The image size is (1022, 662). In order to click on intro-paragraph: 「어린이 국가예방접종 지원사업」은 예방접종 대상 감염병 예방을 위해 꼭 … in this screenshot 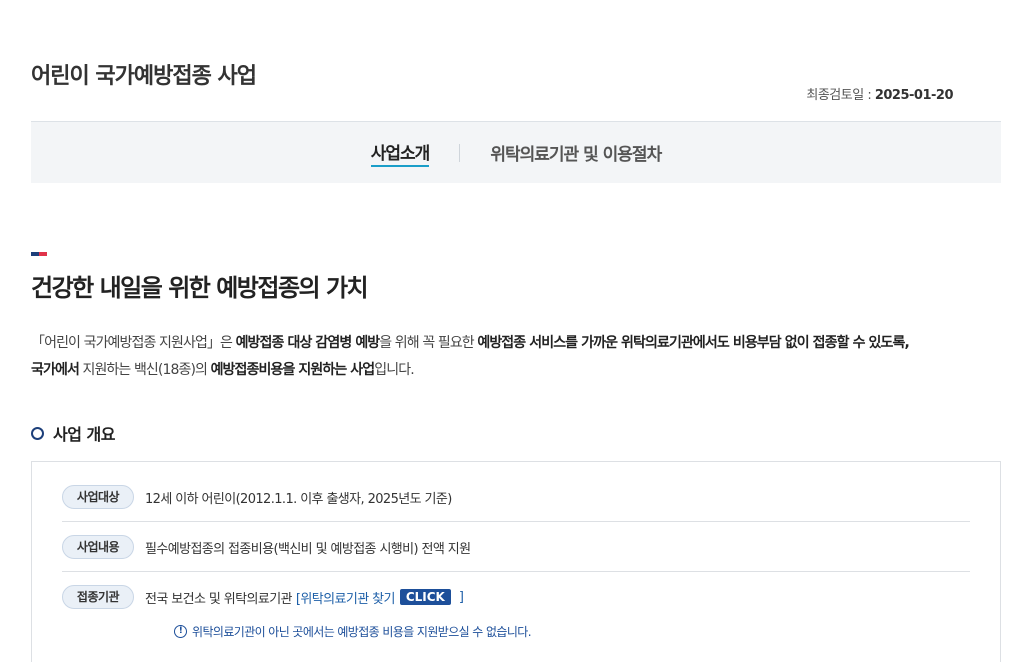, I will do `click(511, 357)`.